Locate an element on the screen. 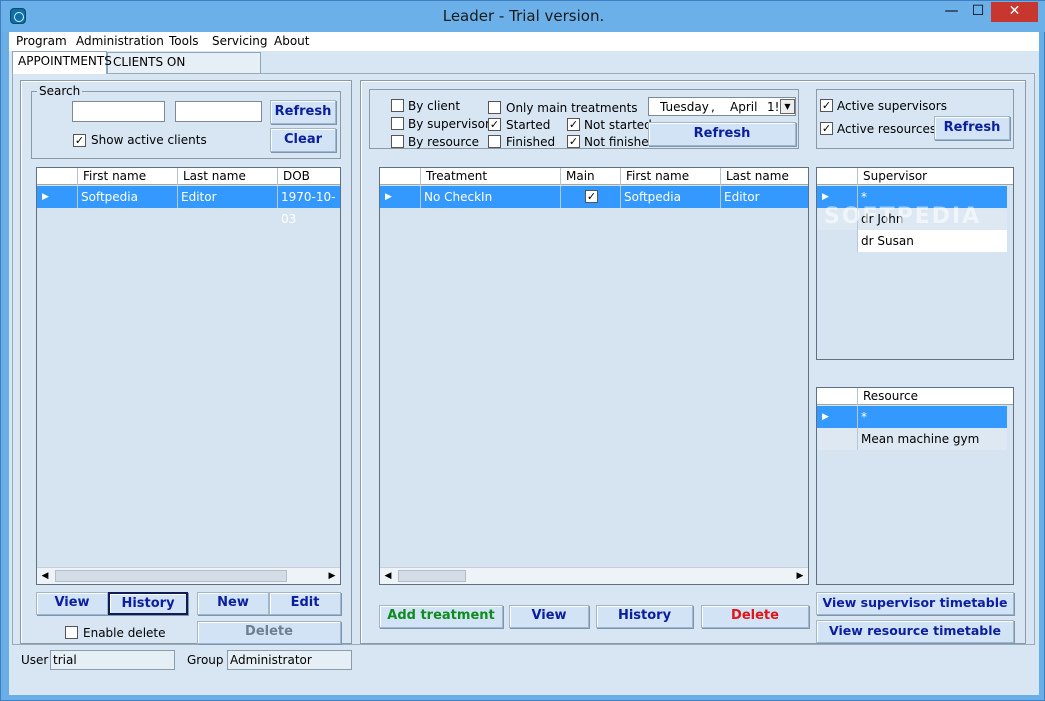  client-view-button: View is located at coordinates (72, 603).